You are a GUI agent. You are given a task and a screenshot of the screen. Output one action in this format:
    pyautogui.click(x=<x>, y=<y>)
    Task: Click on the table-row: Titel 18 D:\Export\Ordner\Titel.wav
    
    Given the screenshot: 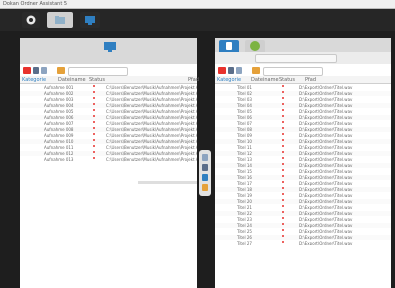 What is the action you would take?
    pyautogui.click(x=303, y=189)
    